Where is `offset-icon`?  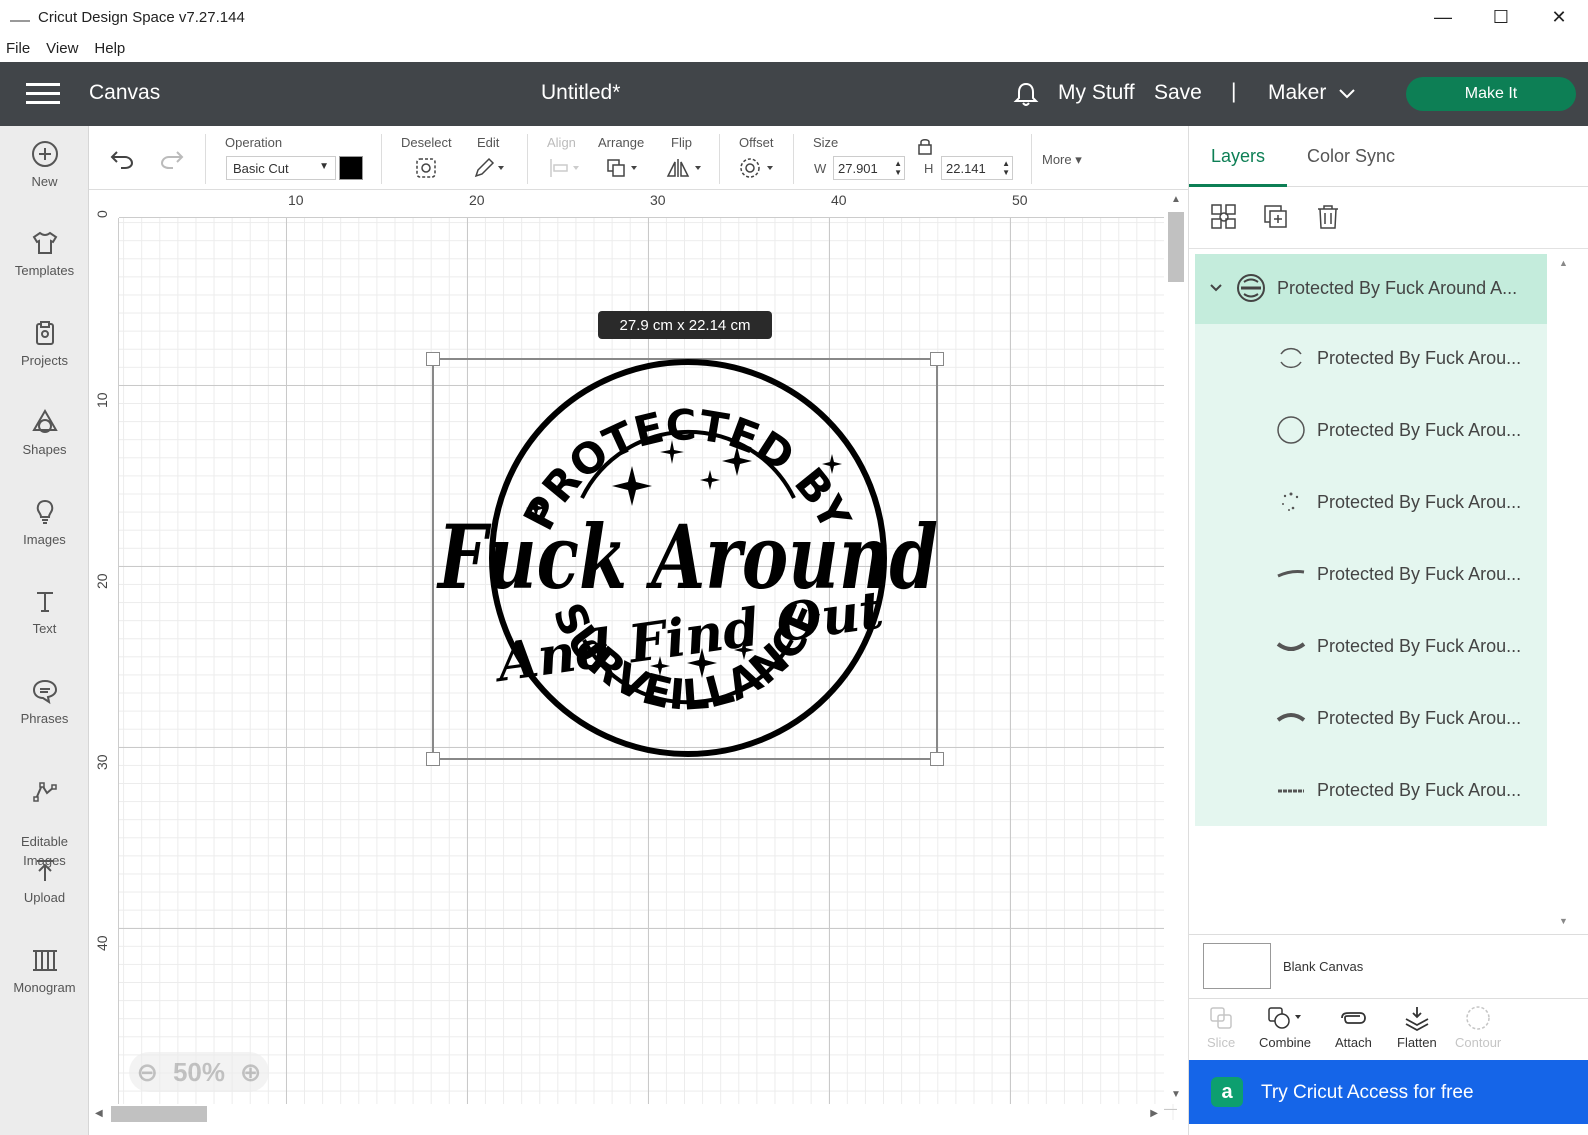
offset-icon is located at coordinates (757, 168).